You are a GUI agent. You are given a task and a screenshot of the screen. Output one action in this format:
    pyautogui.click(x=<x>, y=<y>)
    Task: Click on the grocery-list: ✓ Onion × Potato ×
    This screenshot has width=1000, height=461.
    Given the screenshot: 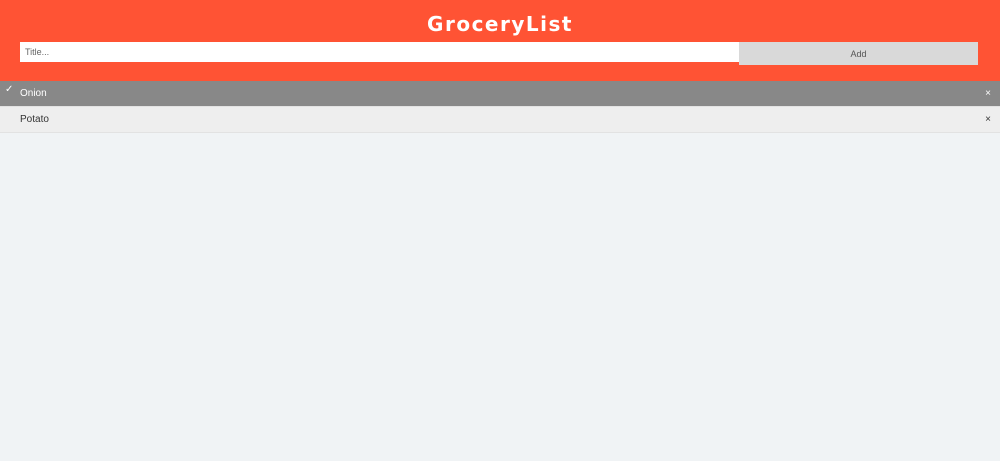 What is the action you would take?
    pyautogui.click(x=500, y=107)
    